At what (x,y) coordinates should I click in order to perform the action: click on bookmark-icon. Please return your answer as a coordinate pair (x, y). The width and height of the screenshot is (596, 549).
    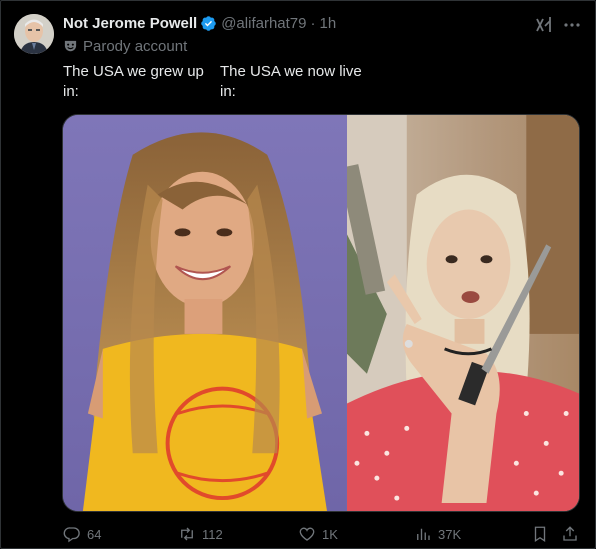
    Looking at the image, I should click on (540, 534).